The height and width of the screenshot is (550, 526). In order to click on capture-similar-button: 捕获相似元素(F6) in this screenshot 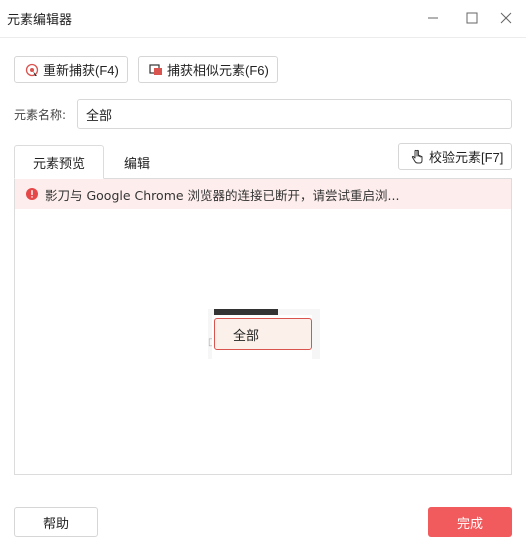, I will do `click(208, 69)`.